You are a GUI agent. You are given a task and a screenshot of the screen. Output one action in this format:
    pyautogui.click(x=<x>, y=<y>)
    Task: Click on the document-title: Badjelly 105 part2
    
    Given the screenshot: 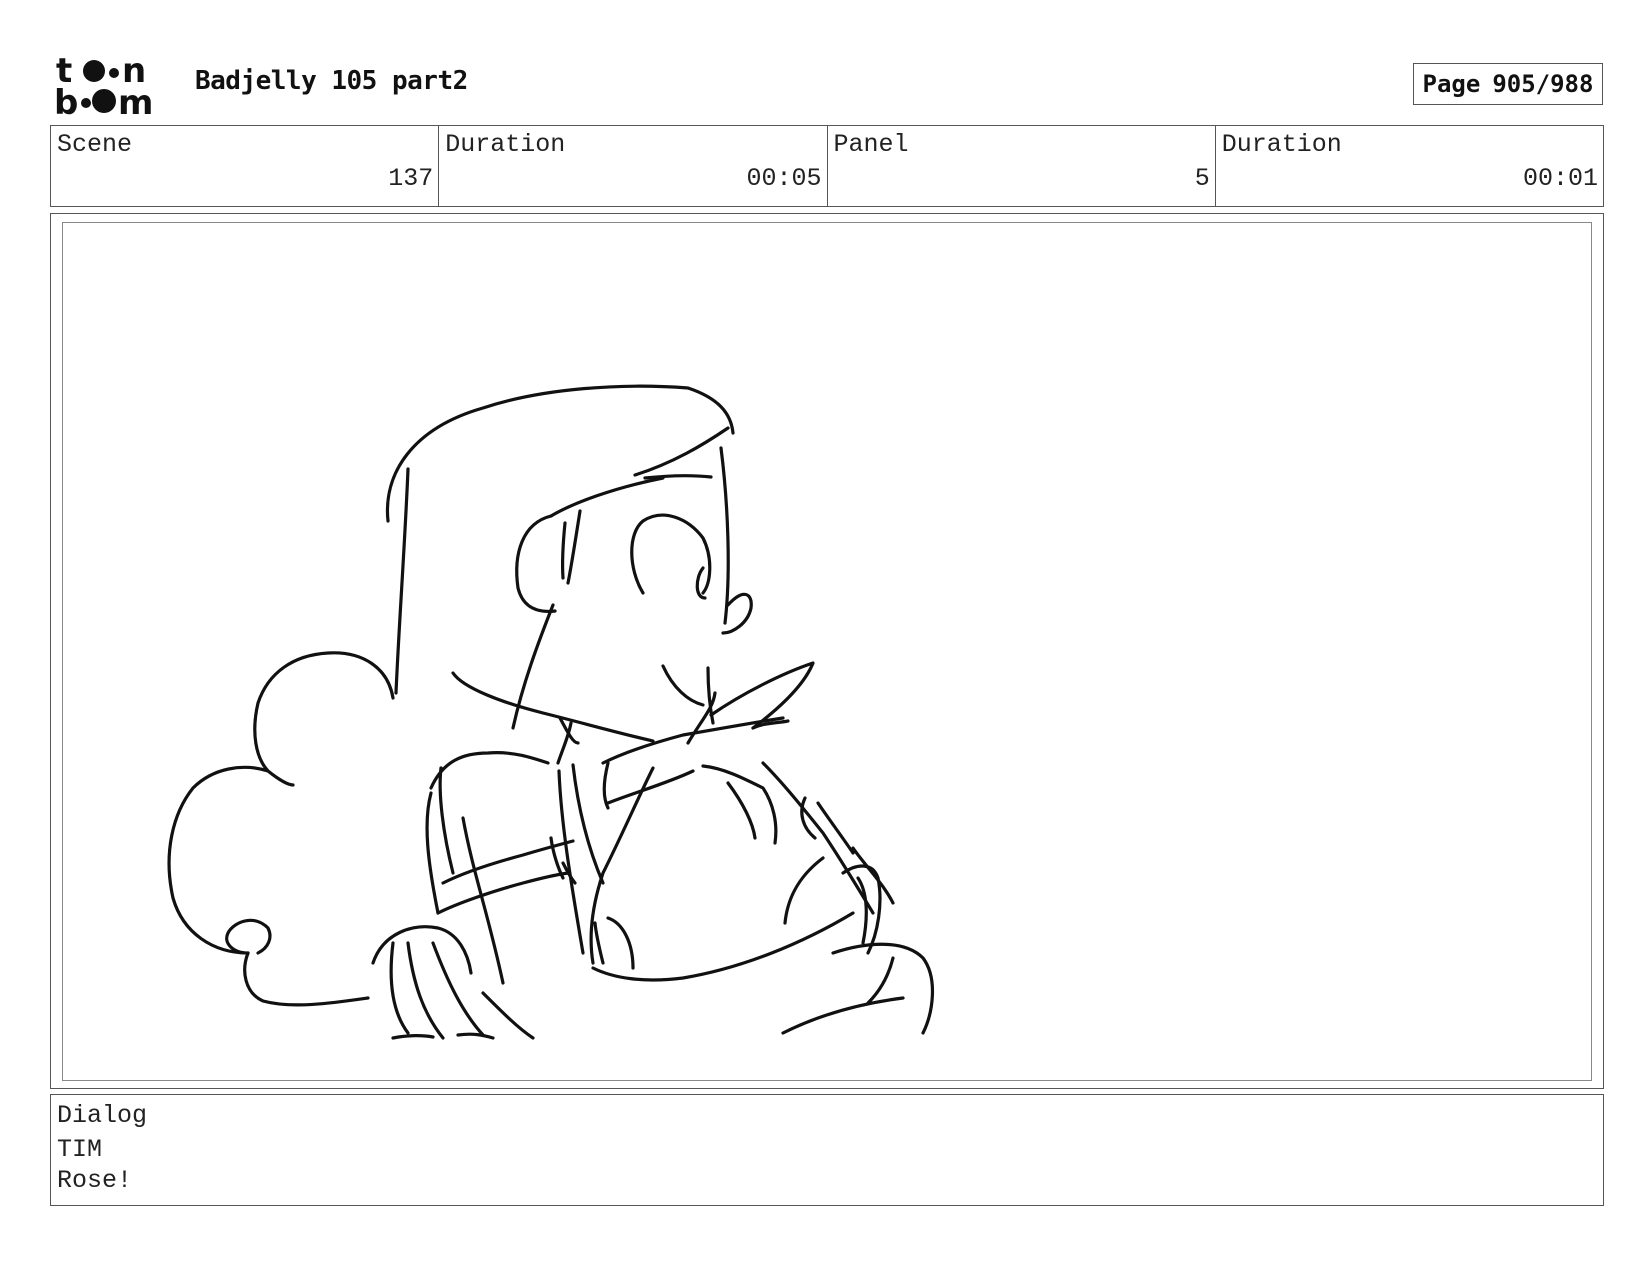 What is the action you would take?
    pyautogui.click(x=331, y=81)
    